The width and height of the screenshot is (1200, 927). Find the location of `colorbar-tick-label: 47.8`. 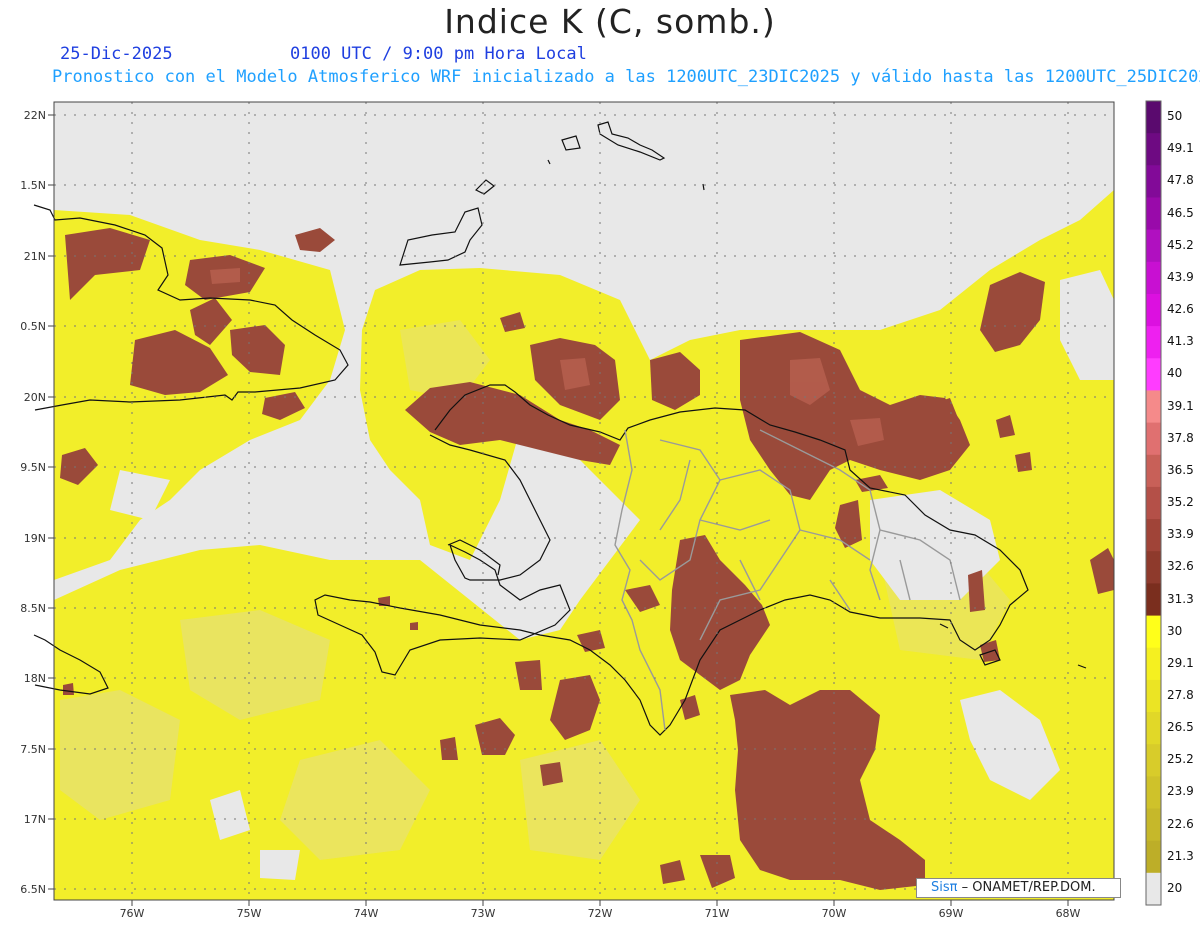

colorbar-tick-label: 47.8 is located at coordinates (1180, 180).